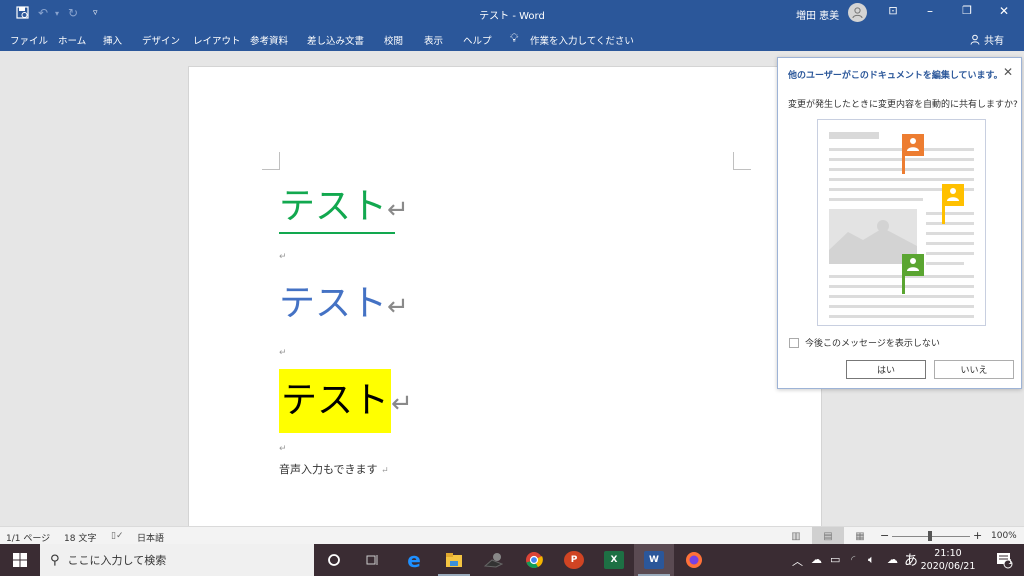 This screenshot has height=576, width=1024. What do you see at coordinates (872, 344) in the screenshot?
I see `checkbox-label: 今後このメッセージを表示しない` at bounding box center [872, 344].